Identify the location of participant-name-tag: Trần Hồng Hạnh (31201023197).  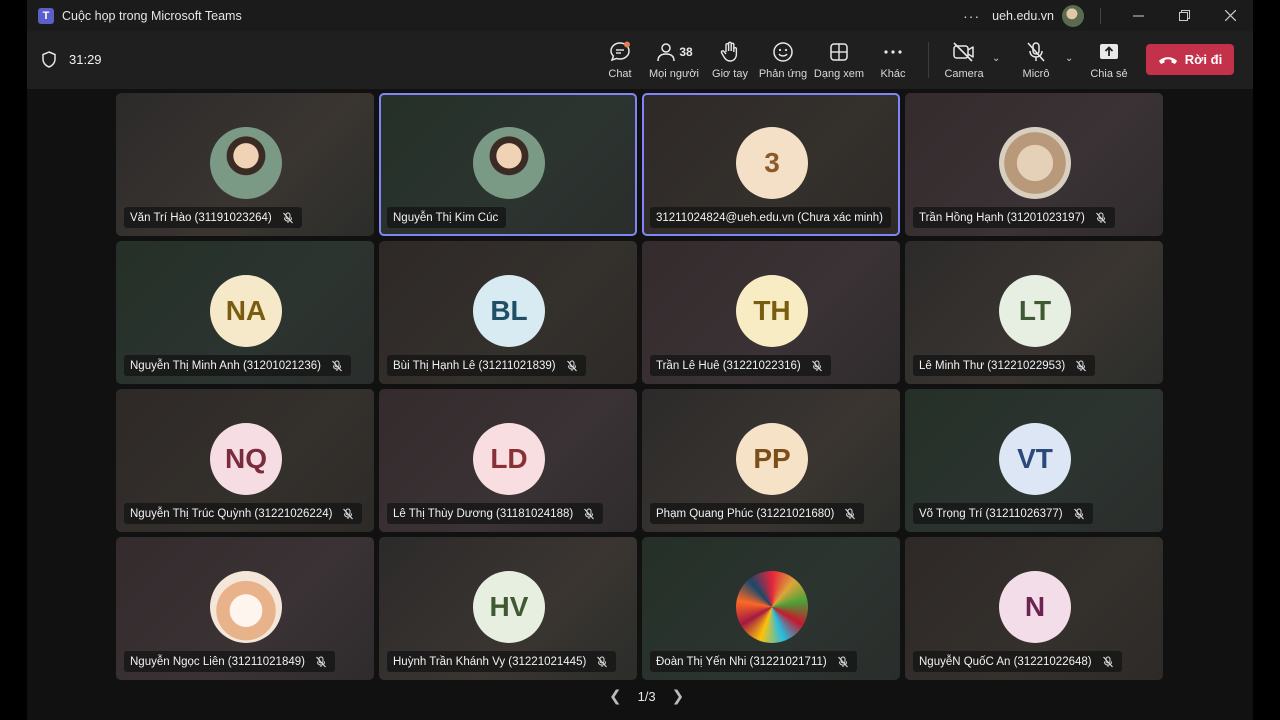
(1014, 217).